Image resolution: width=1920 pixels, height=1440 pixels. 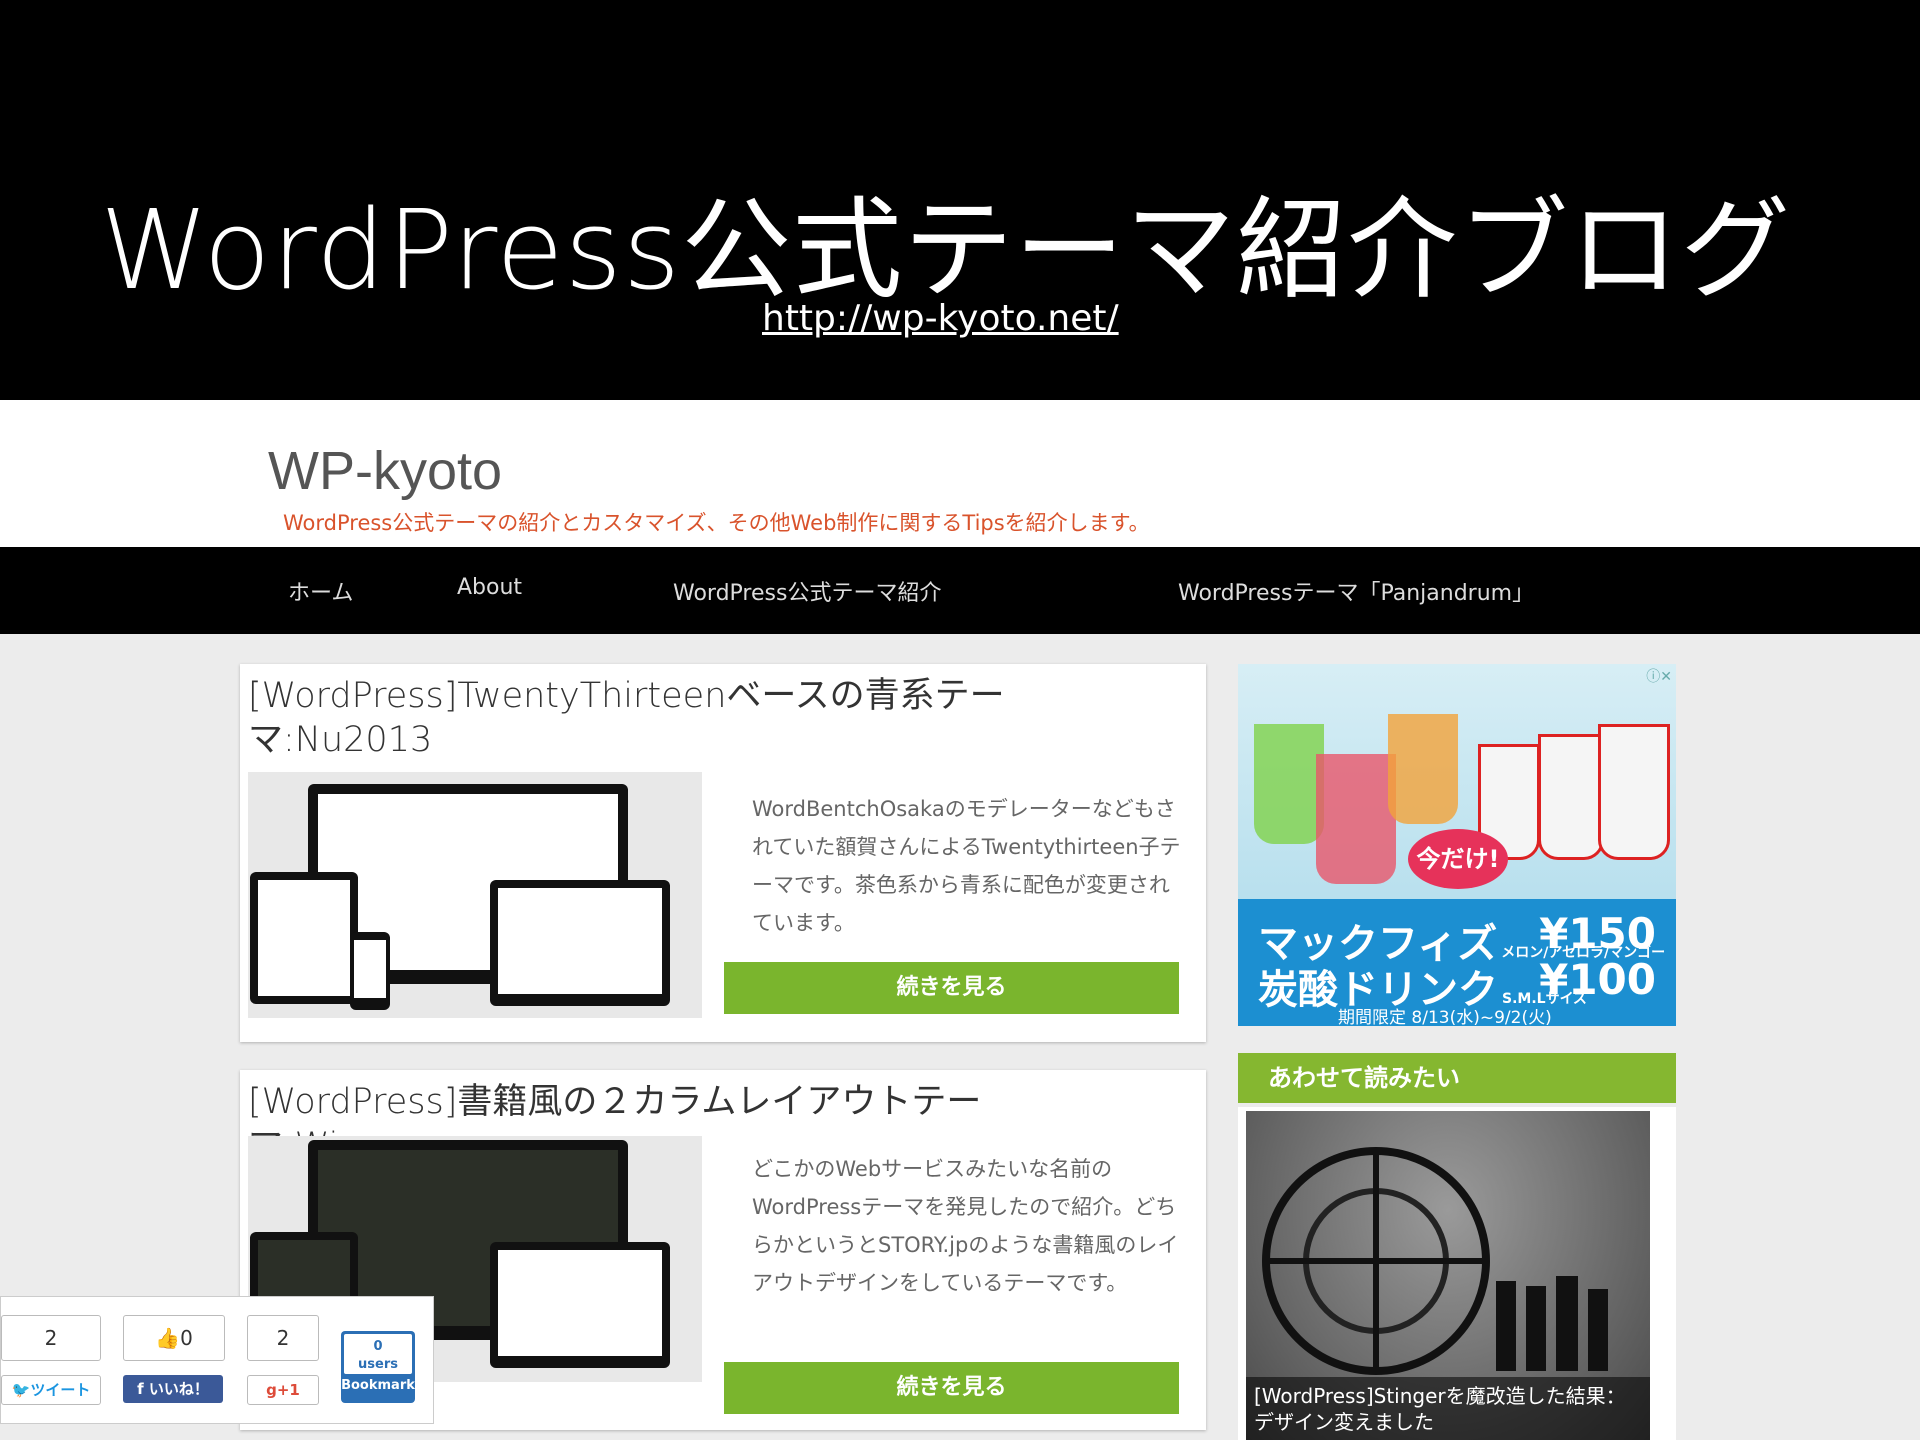 What do you see at coordinates (1597, 933) in the screenshot?
I see `ad-price: ¥150` at bounding box center [1597, 933].